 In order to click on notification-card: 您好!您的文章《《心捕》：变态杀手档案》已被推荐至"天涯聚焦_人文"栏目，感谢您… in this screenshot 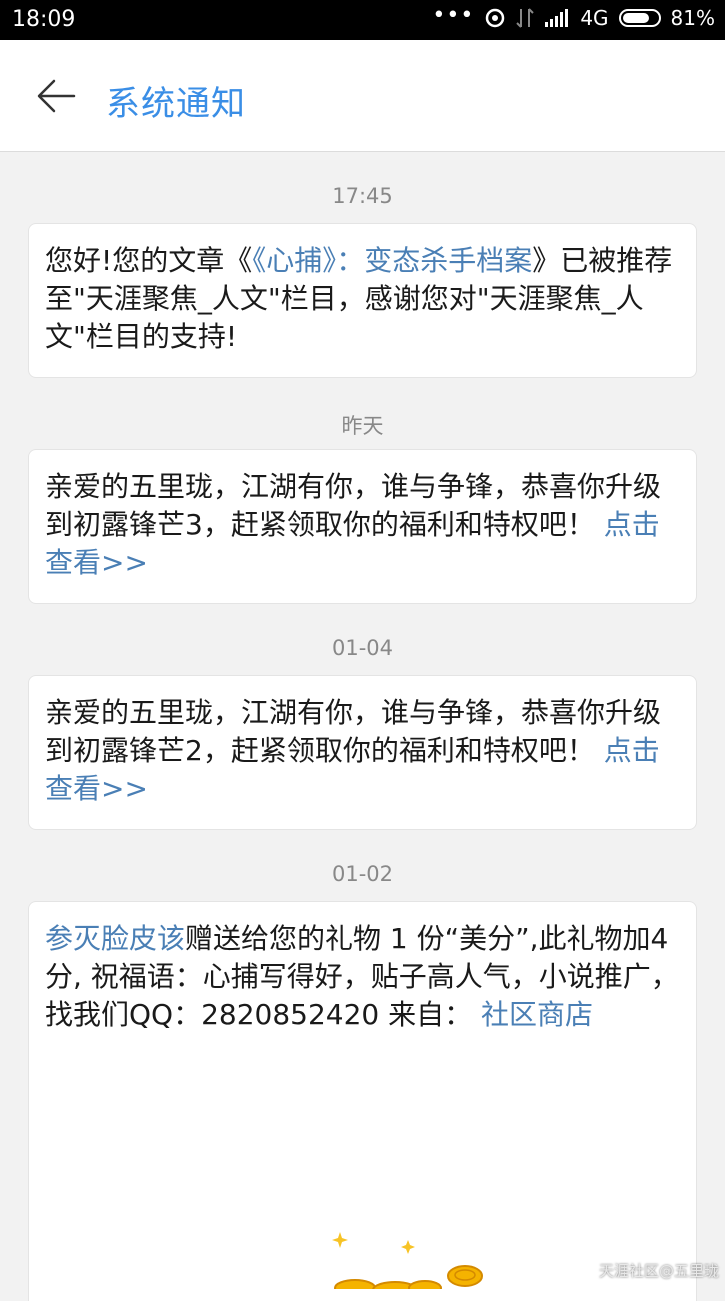, I will do `click(362, 300)`.